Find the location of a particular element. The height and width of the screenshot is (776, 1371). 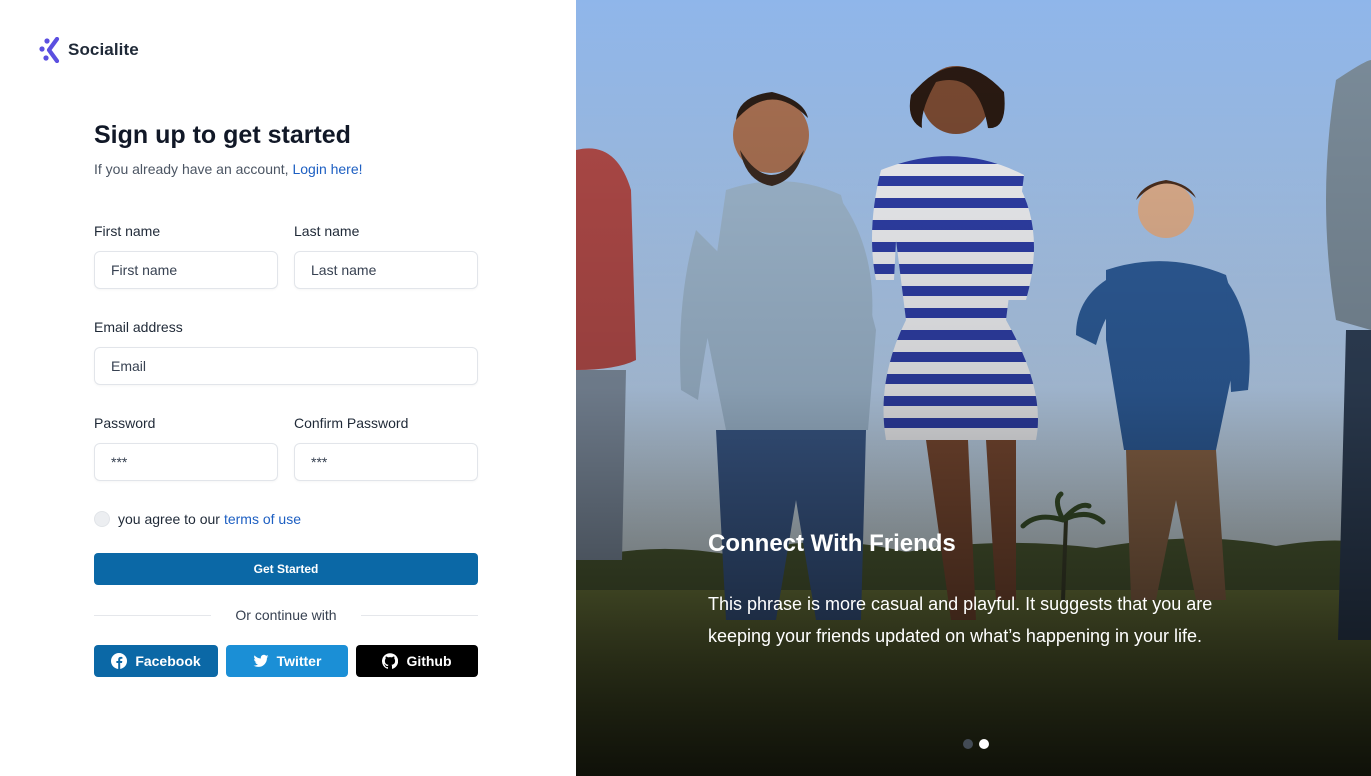

last-name-input is located at coordinates (386, 270).